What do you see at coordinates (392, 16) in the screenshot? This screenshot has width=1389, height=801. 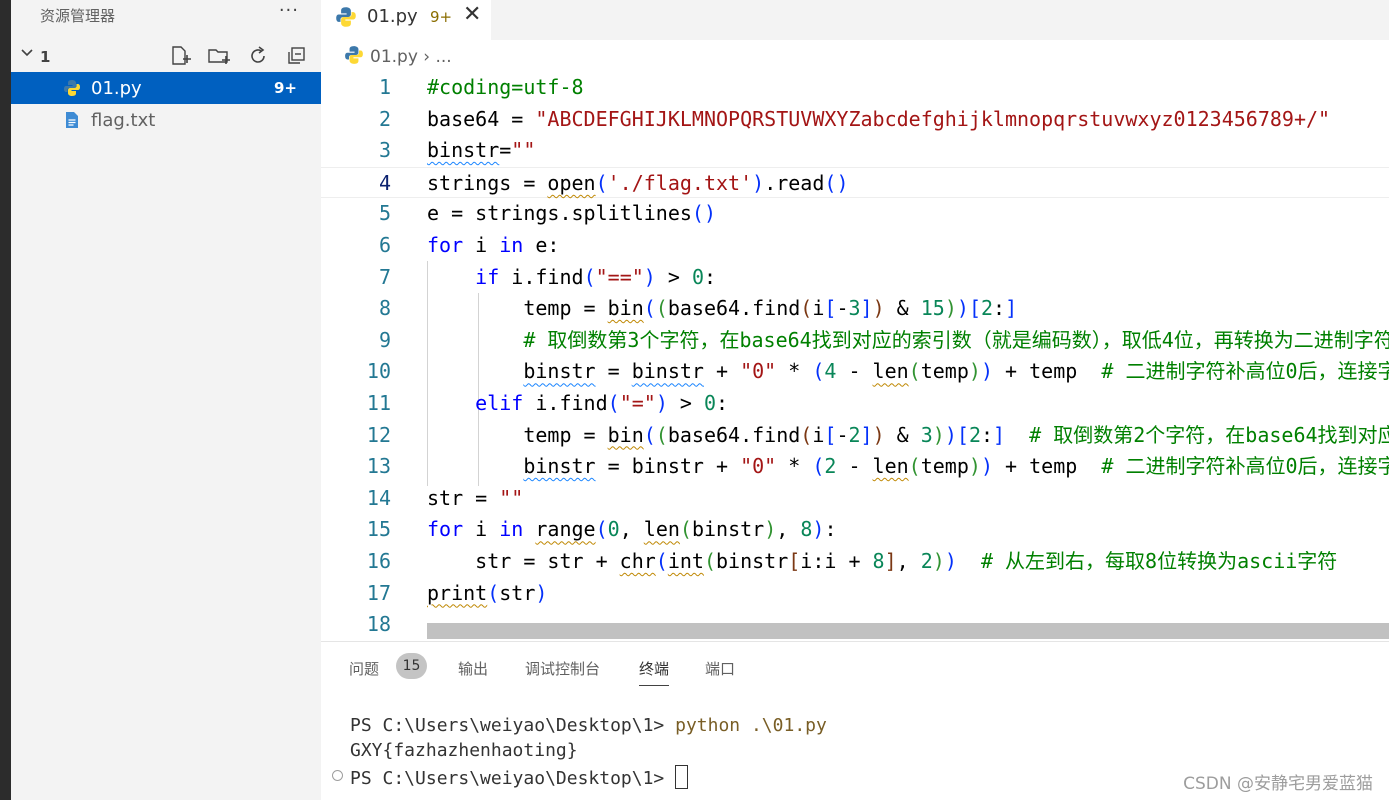 I see `tab-label: 01.py` at bounding box center [392, 16].